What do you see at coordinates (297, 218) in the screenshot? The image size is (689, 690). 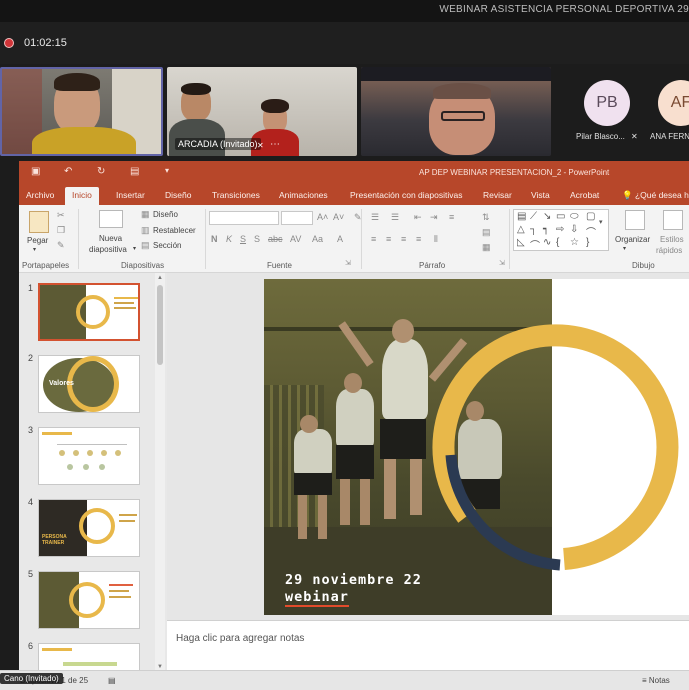 I see `font-size-input` at bounding box center [297, 218].